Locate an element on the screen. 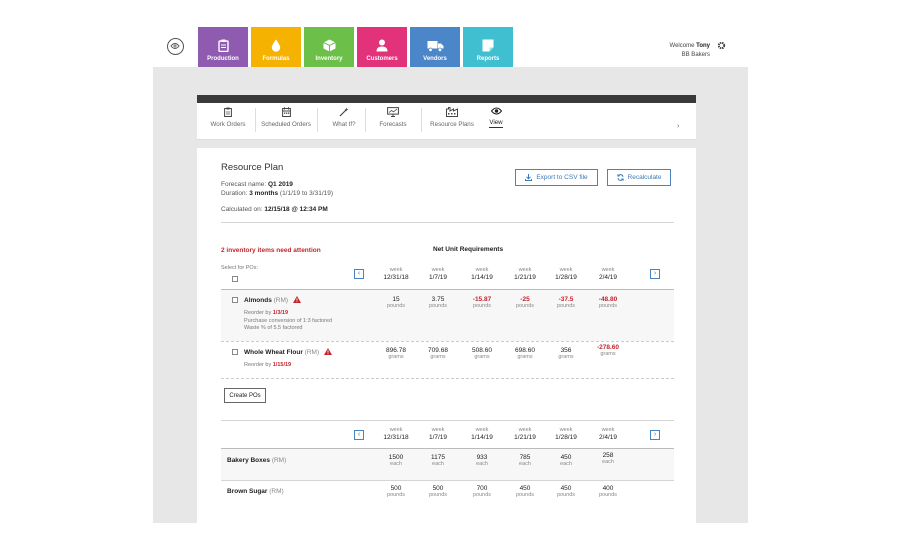 The width and height of the screenshot is (900, 550). duration-line: Duration: 3 months (1/1/19 to 3/31/19) is located at coordinates (277, 193).